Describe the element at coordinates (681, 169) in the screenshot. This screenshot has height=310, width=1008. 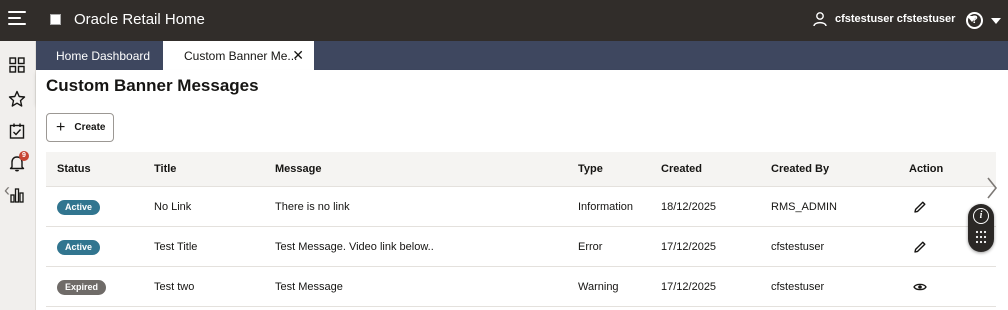
I see `column-header-created: Created` at that location.